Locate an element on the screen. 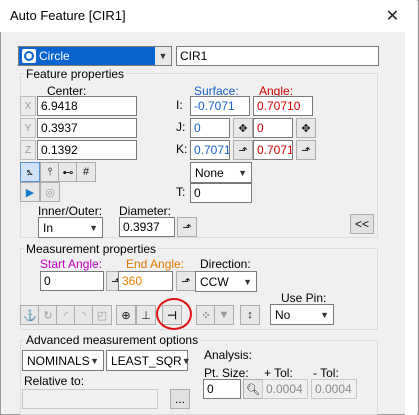 The height and width of the screenshot is (415, 419). start-angle-label: Start Angle: is located at coordinates (71, 264).